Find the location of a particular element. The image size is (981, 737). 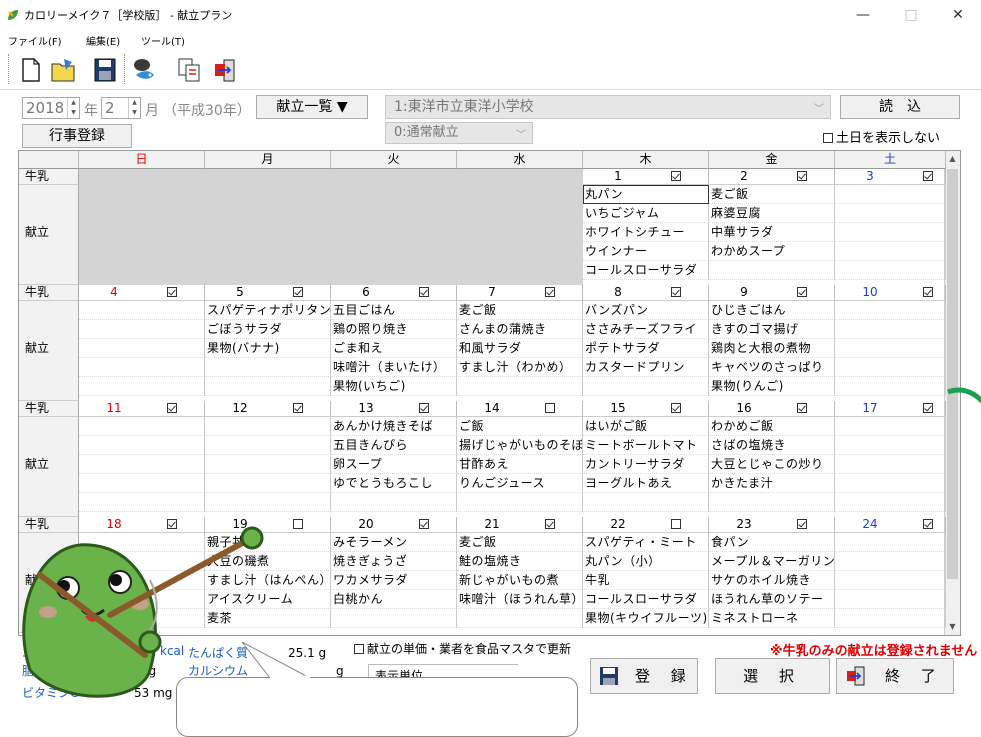

load-button: 読 込 is located at coordinates (900, 107).